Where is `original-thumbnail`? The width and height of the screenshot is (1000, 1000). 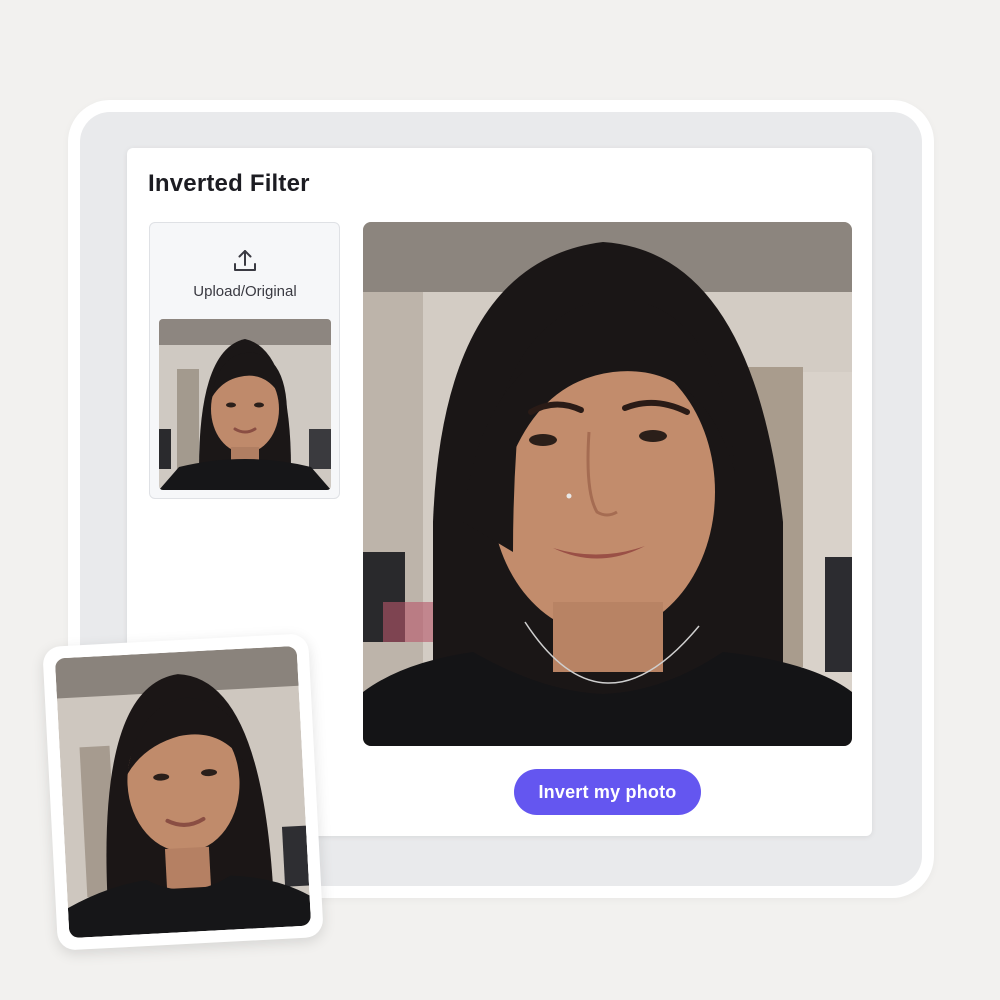 original-thumbnail is located at coordinates (245, 404).